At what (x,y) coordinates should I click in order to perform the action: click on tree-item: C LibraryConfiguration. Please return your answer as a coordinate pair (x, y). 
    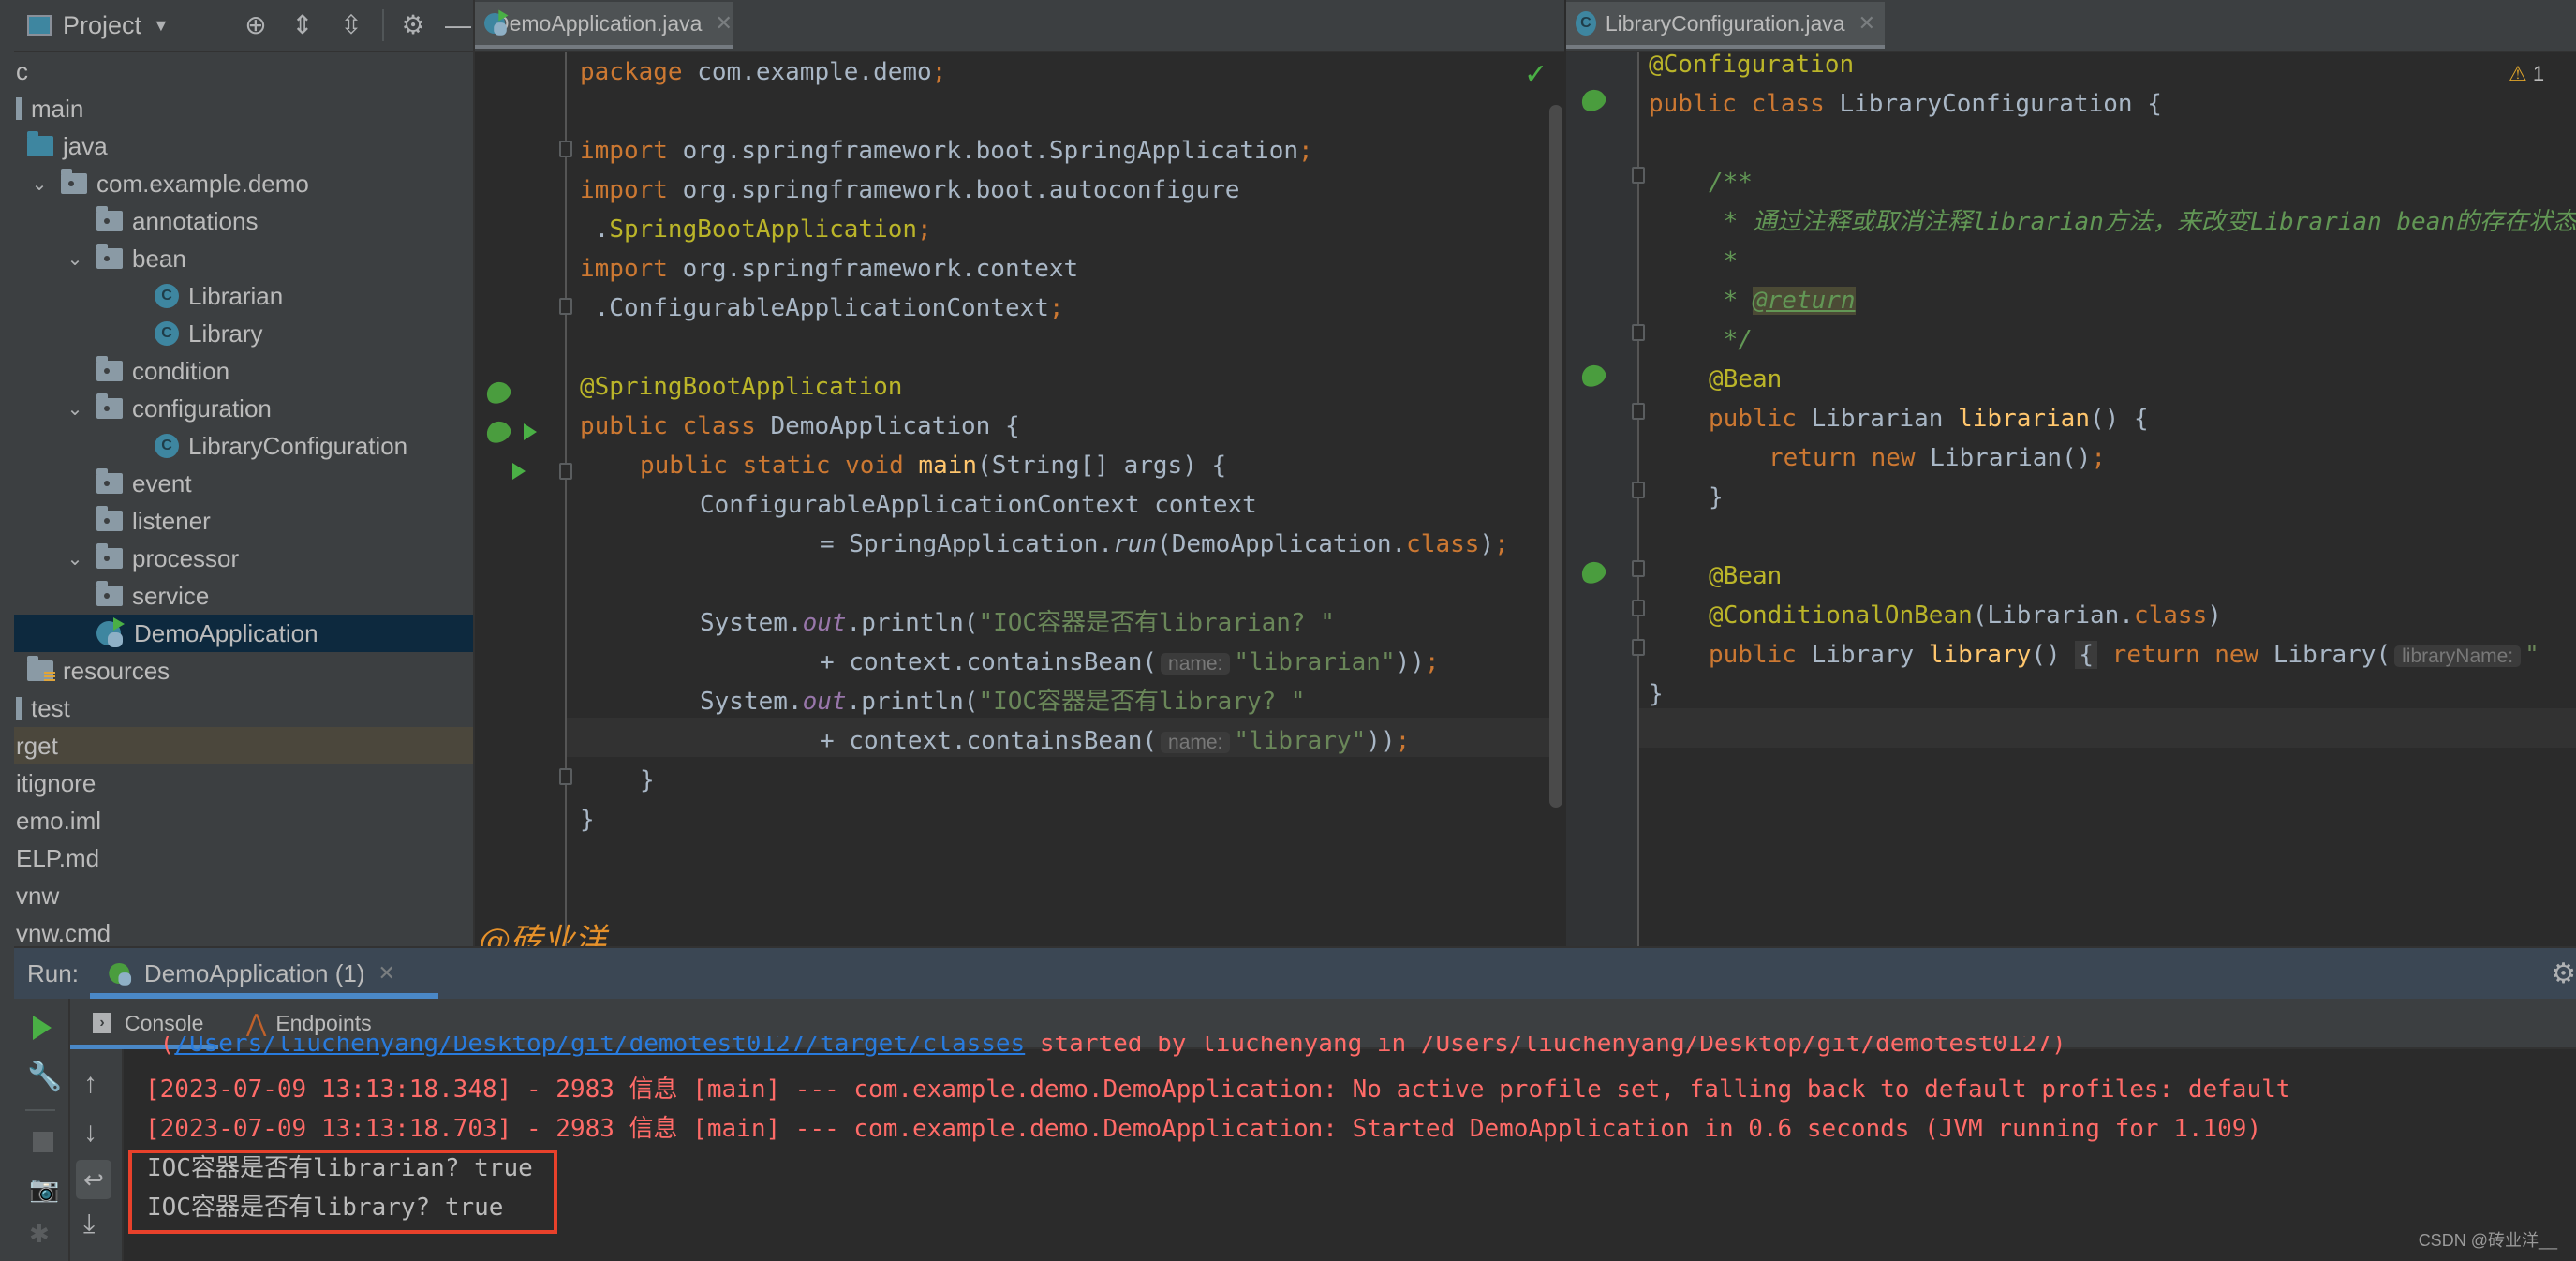
    Looking at the image, I should click on (244, 446).